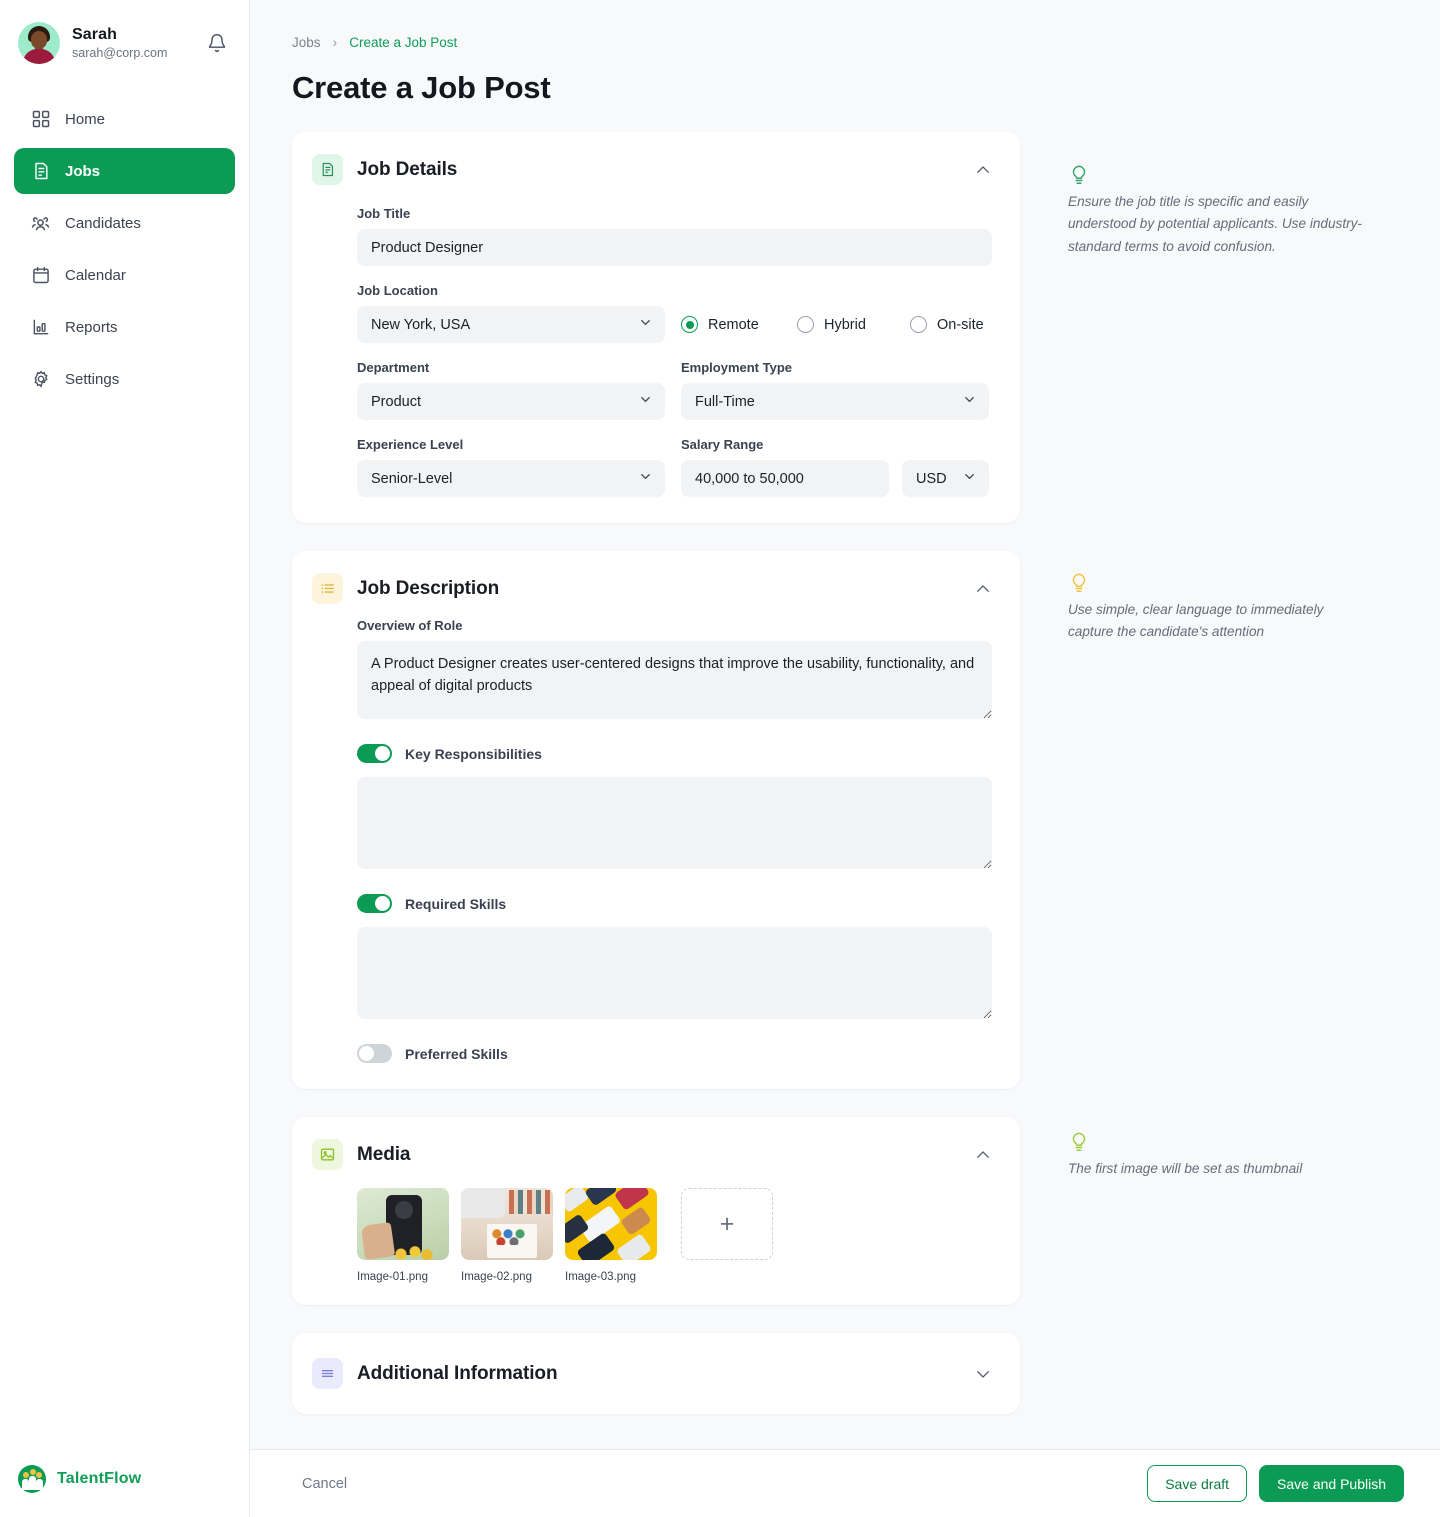 This screenshot has height=1517, width=1440. I want to click on media-header: Media, so click(652, 1154).